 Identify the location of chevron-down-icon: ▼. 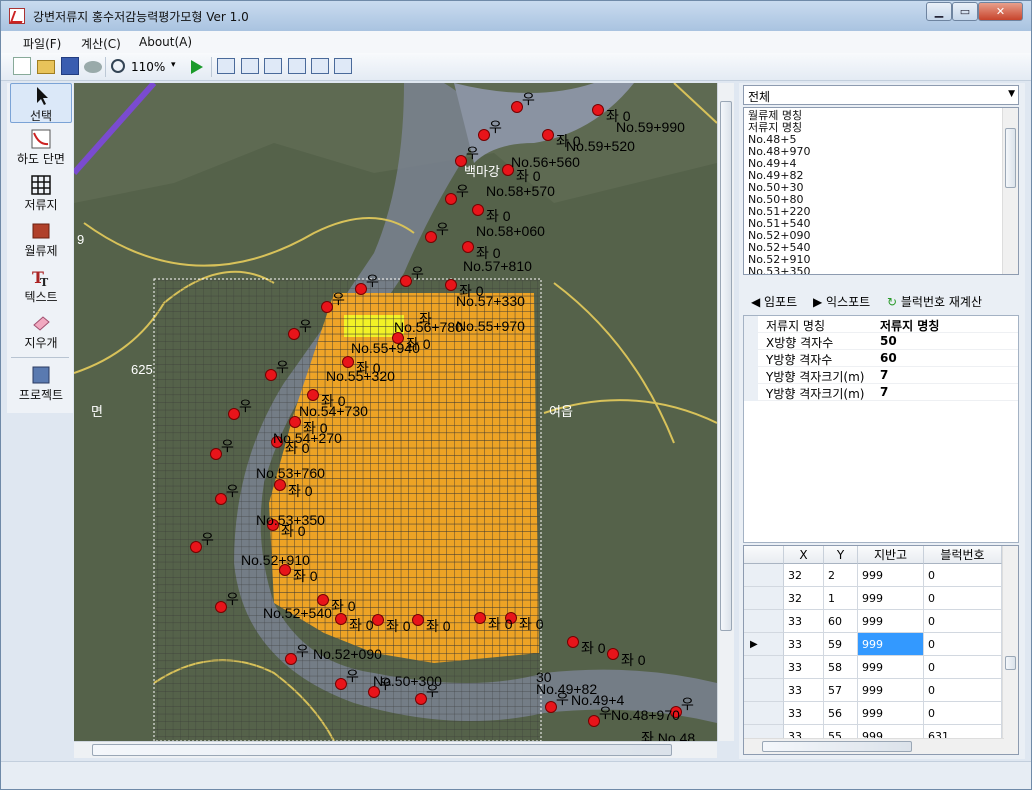
(1011, 94).